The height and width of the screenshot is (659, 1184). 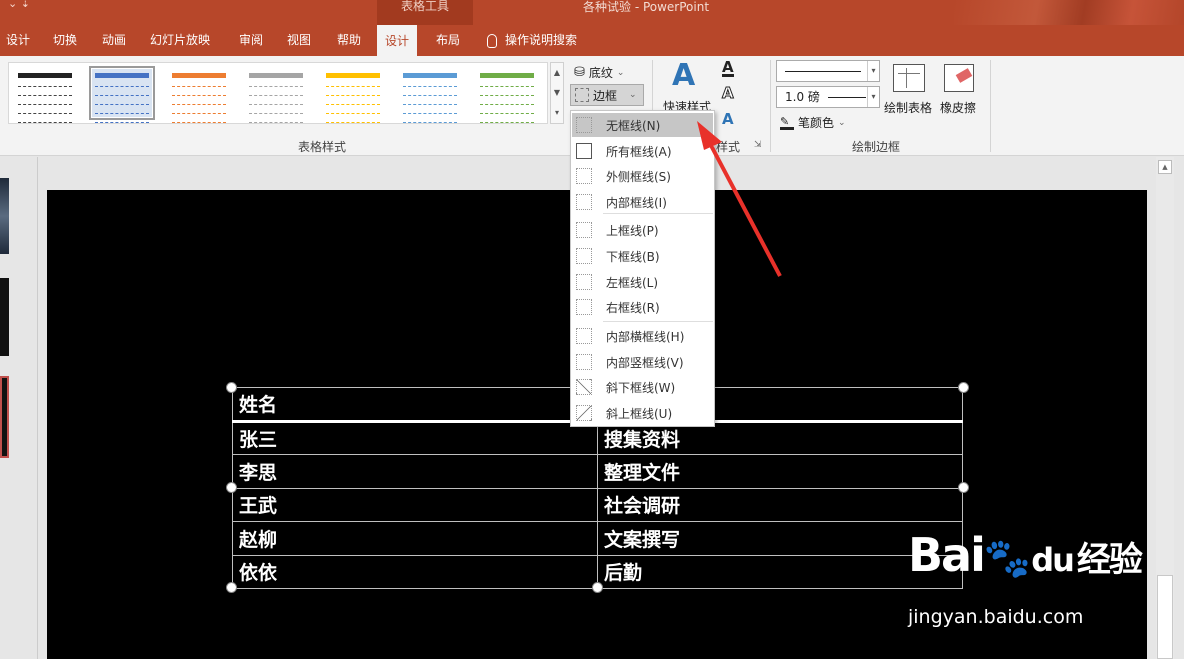 I want to click on table-cell: 社会调研, so click(x=780, y=504).